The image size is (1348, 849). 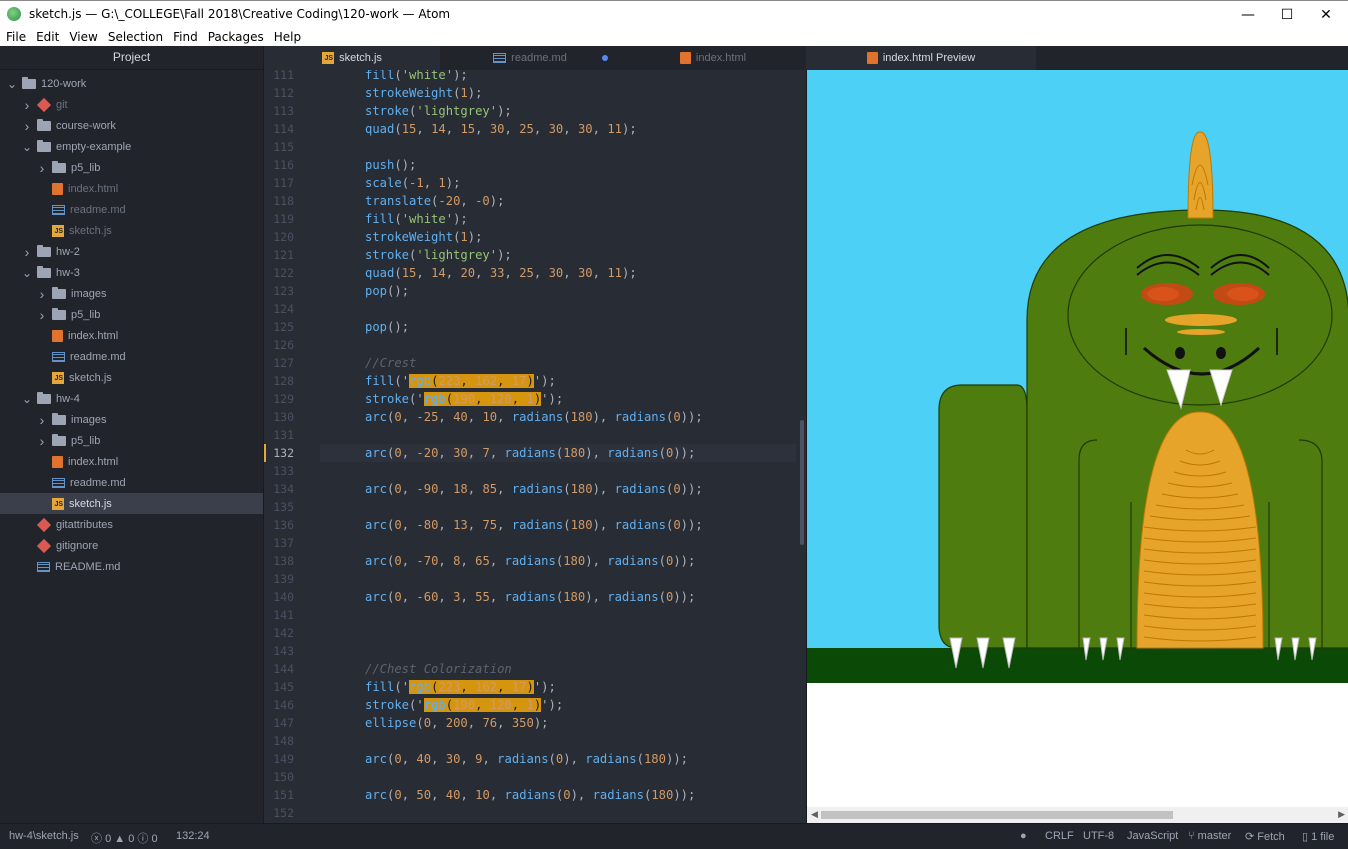 What do you see at coordinates (412, 183) in the screenshot?
I see `code-line: scale(-1, 1);` at bounding box center [412, 183].